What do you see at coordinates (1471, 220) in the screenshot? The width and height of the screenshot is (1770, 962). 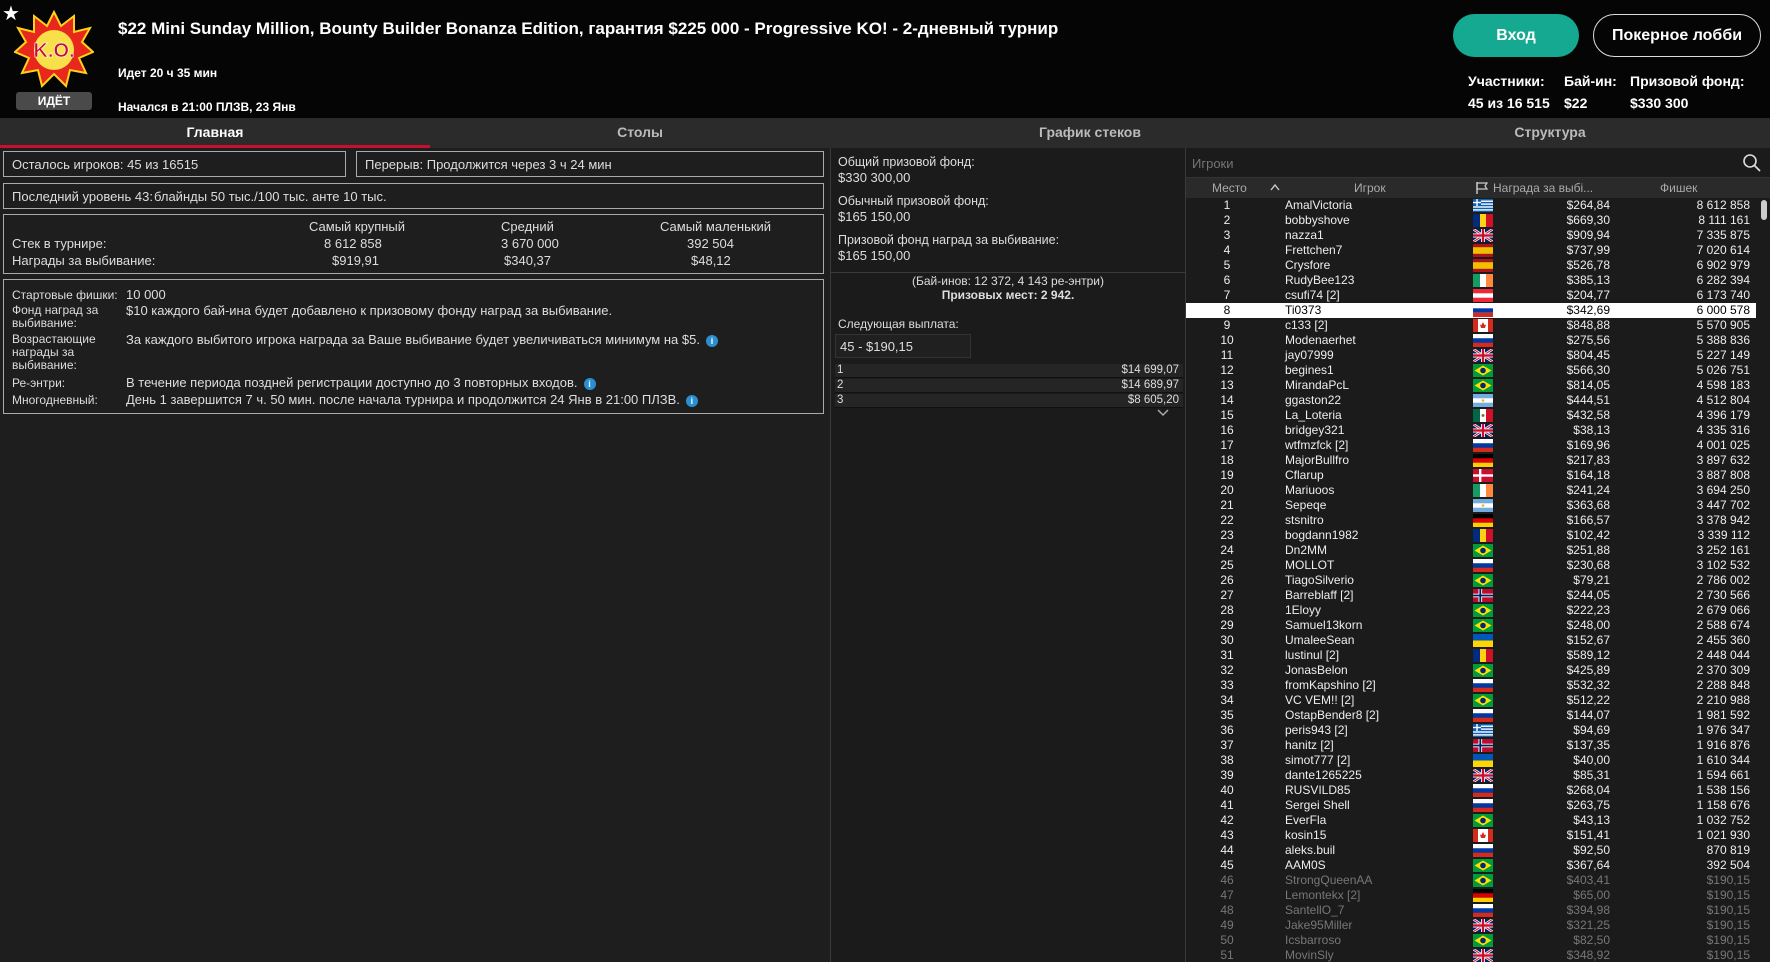 I see `player-row: 2 bobbyshove $669,30 8 111 161` at bounding box center [1471, 220].